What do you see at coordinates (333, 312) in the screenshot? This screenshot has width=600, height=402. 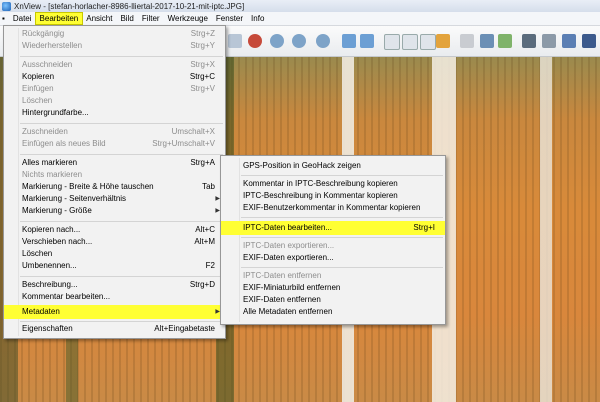 I see `menu-item-remove-all-metadata: Alle Metadaten entfernen` at bounding box center [333, 312].